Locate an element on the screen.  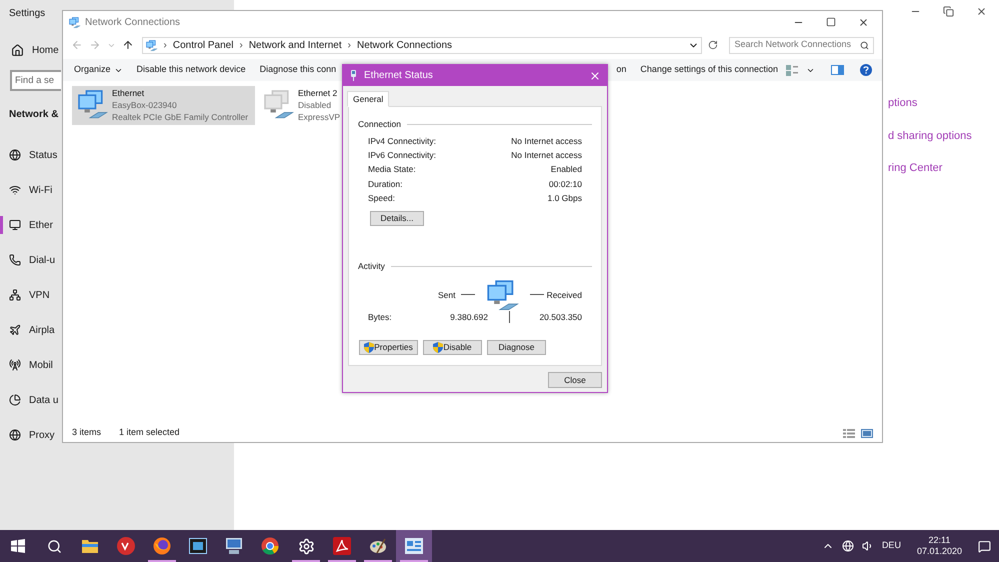
dialog-title: Ethernet Status is located at coordinates (398, 76).